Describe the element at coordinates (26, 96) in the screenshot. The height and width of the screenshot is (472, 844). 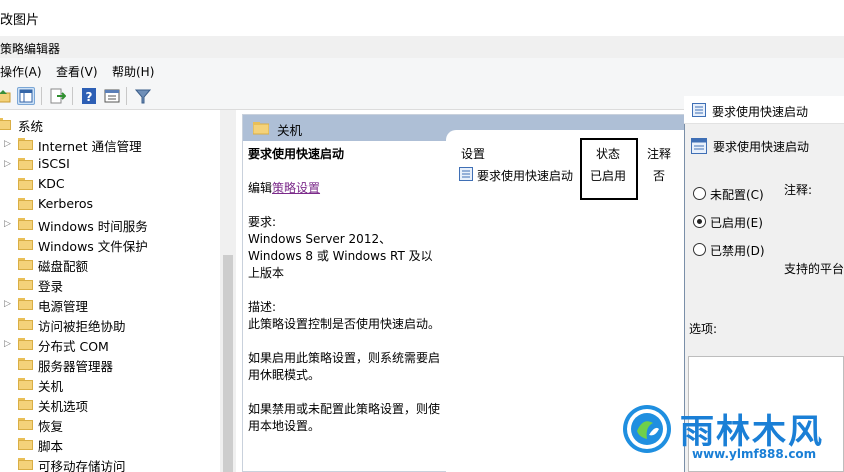
I see `show-hide-tree-icon` at that location.